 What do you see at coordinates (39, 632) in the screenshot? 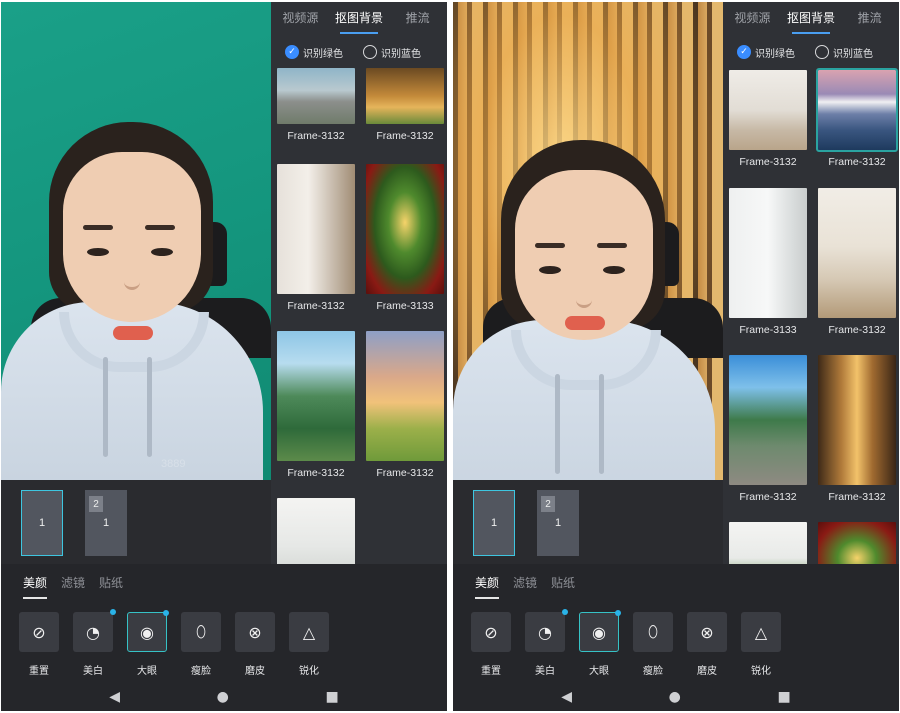
I see `reset-icon: ⊘` at bounding box center [39, 632].